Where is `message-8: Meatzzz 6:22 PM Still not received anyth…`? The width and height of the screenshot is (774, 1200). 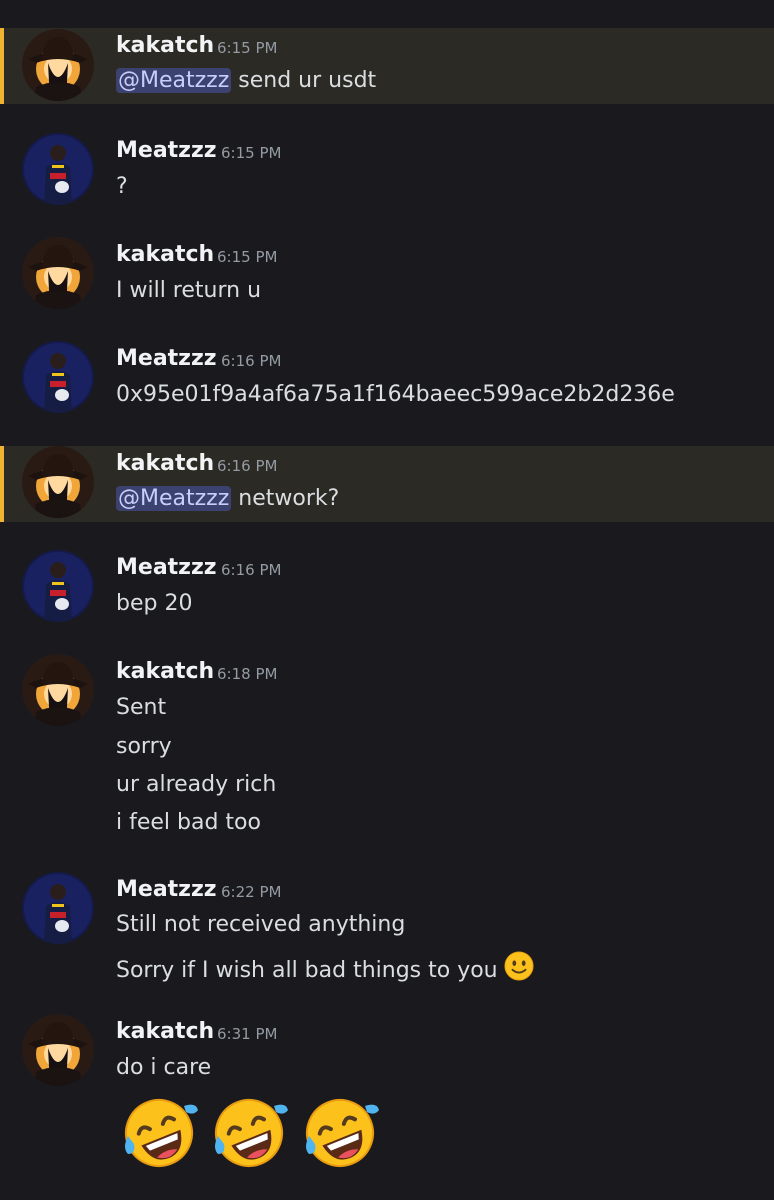 message-8: Meatzzz 6:22 PM Still not received anyth… is located at coordinates (387, 929).